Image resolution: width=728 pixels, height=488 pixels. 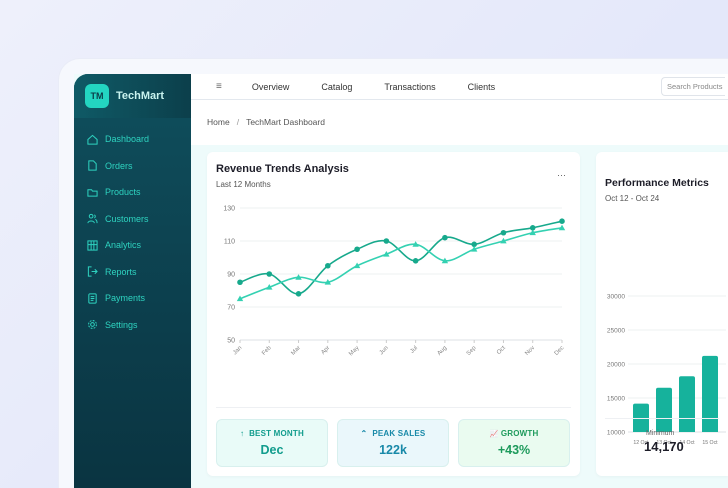 I want to click on breadcrumb-current: TechMart Dashboard, so click(x=285, y=122).